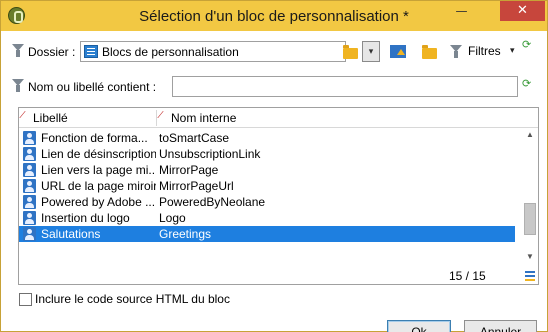 The image size is (548, 332). I want to click on folder-value: Blocs de personnalisation, so click(170, 52).